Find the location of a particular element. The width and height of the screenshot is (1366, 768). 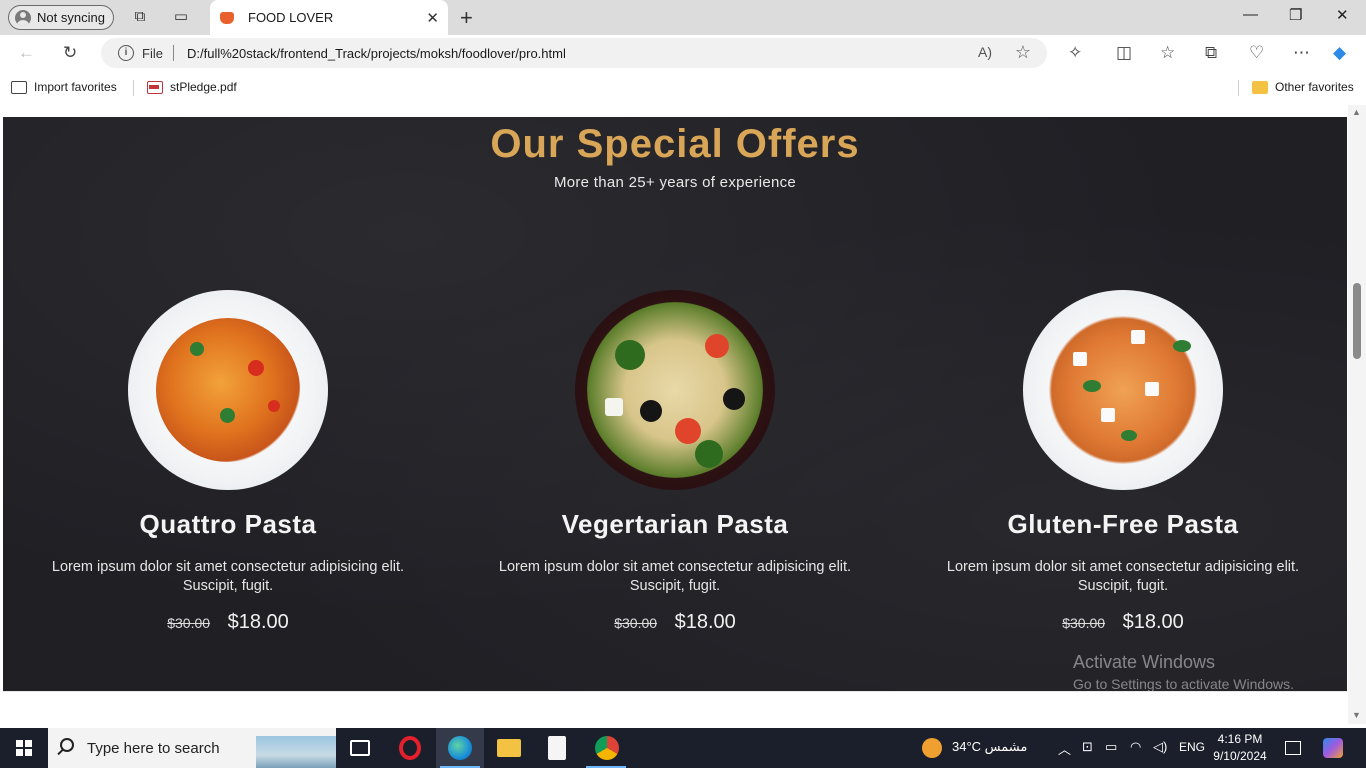

new-tab-icon: + is located at coordinates (466, 18).